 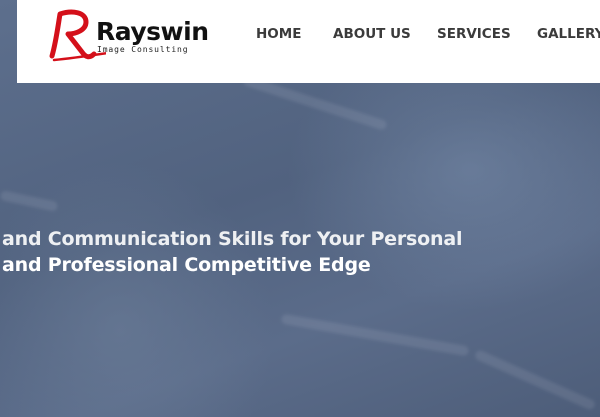 I want to click on brand-tagline: Image Consulting, so click(x=143, y=49).